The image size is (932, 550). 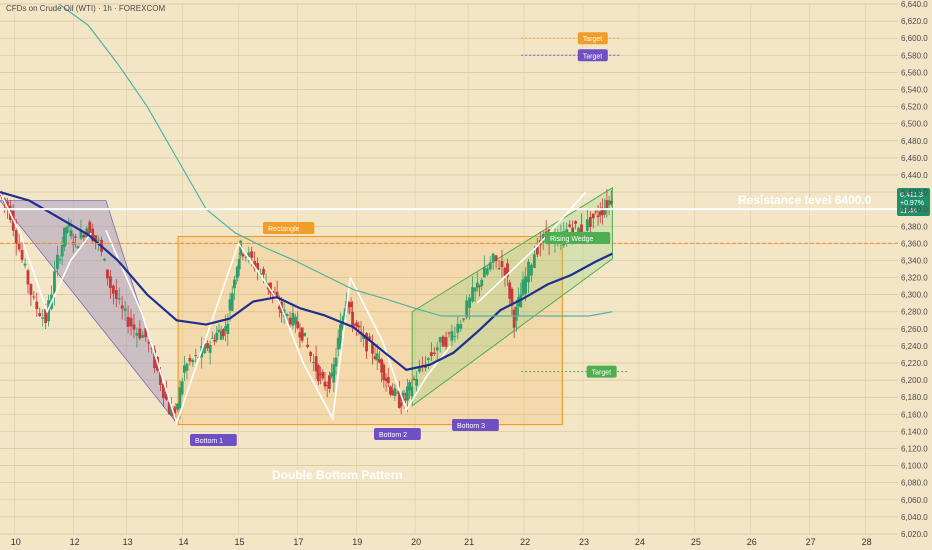 What do you see at coordinates (914, 141) in the screenshot?
I see `y-tick-label: 6,480.0` at bounding box center [914, 141].